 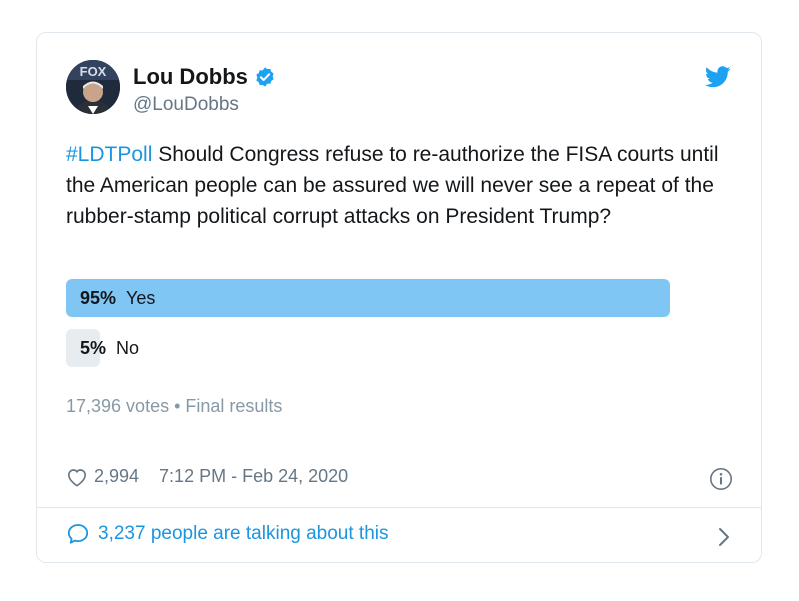 What do you see at coordinates (243, 534) in the screenshot?
I see `talking-count-text: 3,237 people are talking about this` at bounding box center [243, 534].